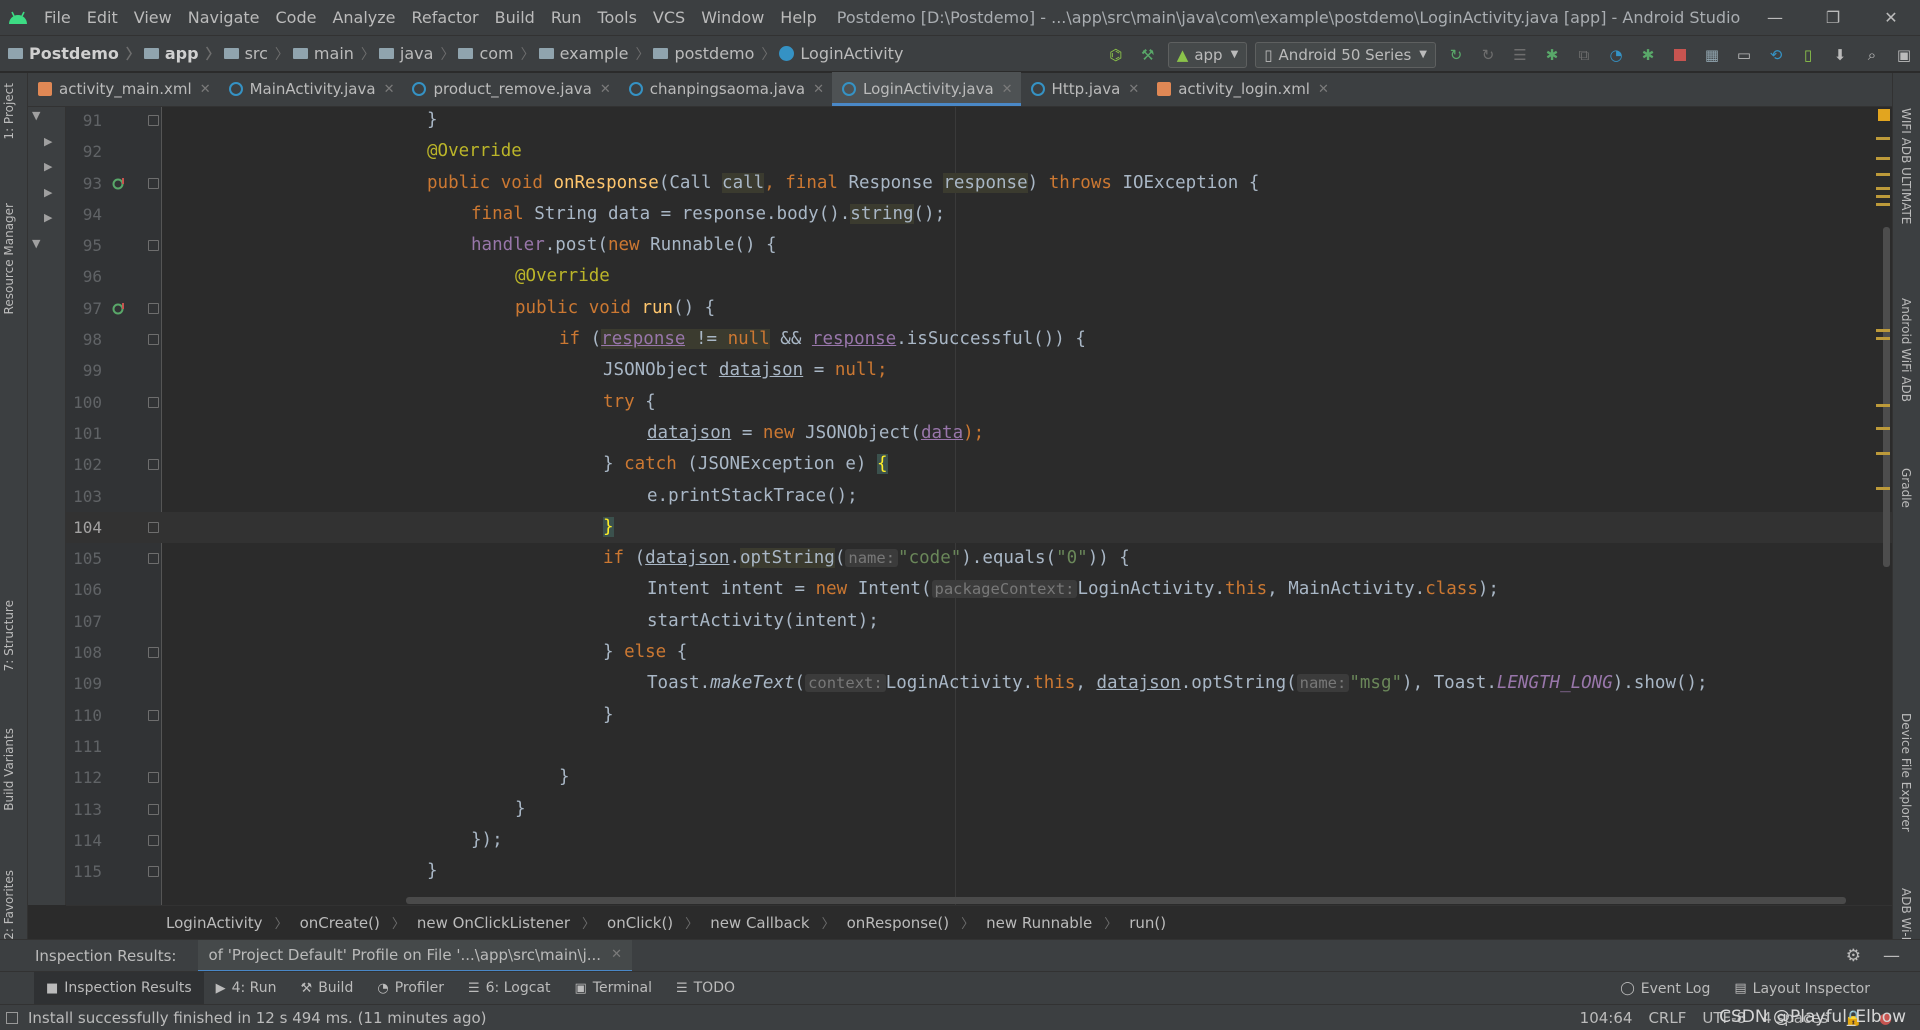 This screenshot has height=1030, width=1920. I want to click on menu-tools: Tools, so click(617, 17).